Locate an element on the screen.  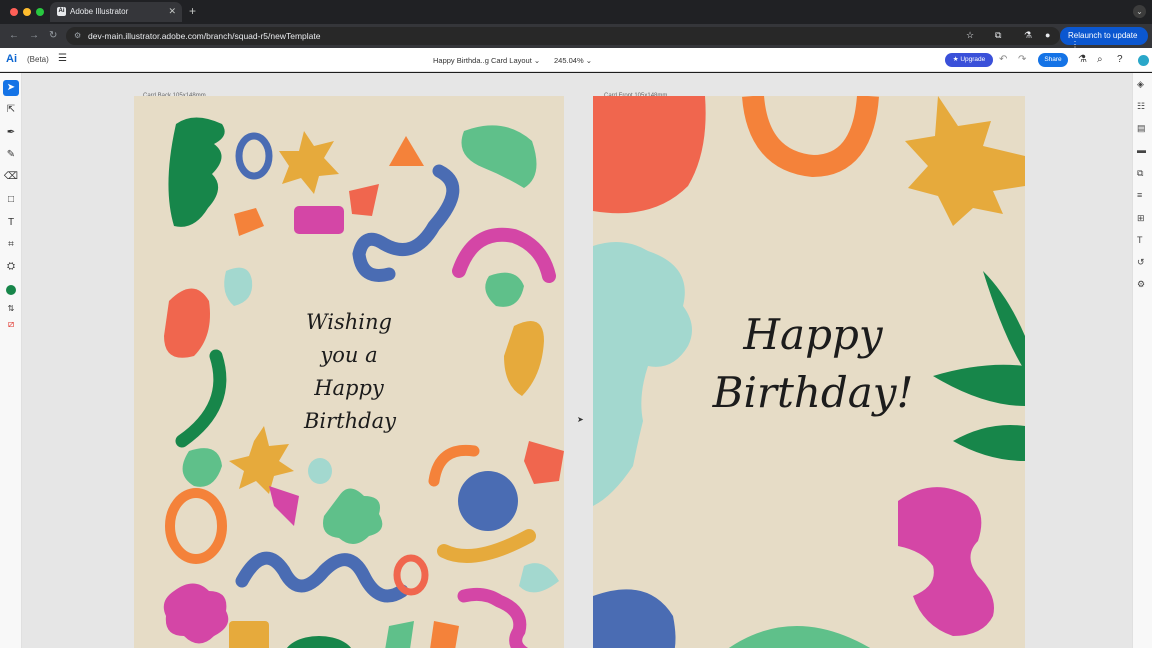
orange-arc-shape is located at coordinates (454, 465).